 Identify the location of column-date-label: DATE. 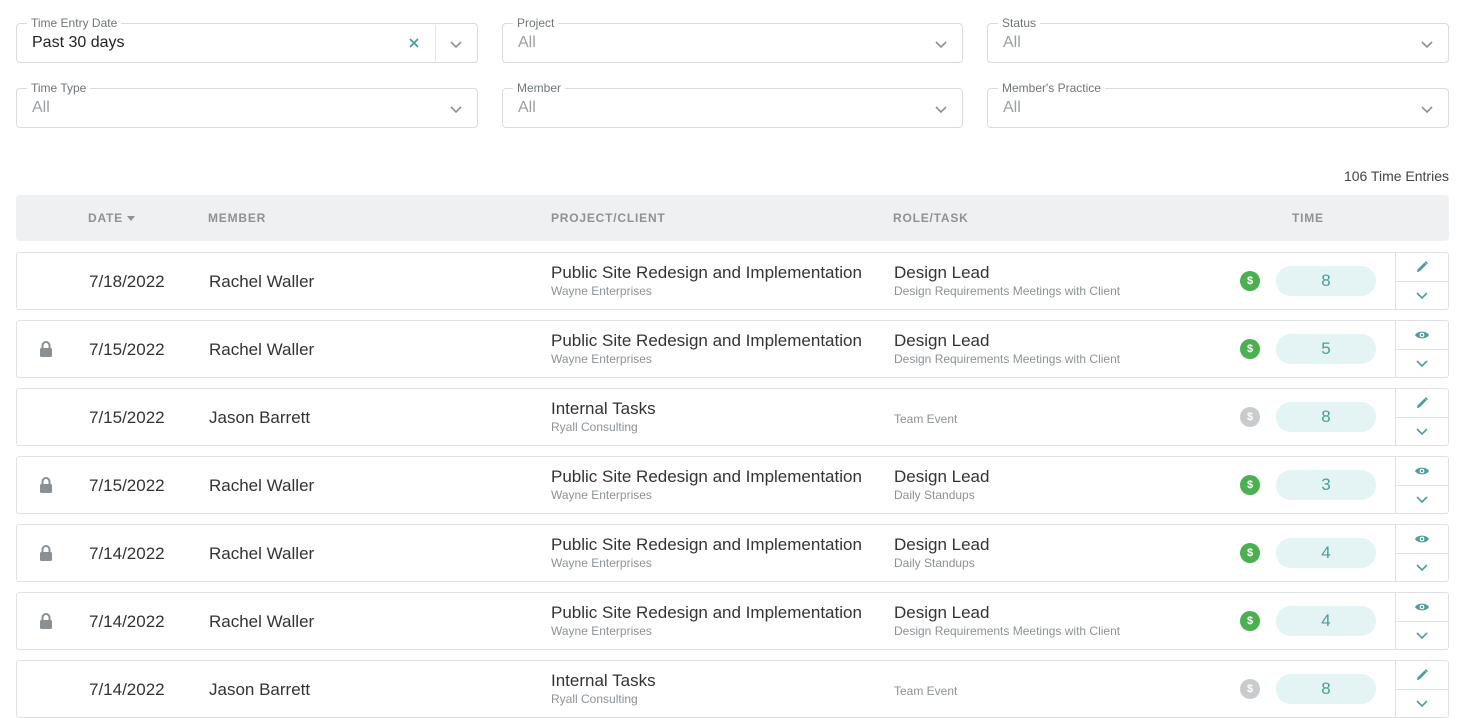
(105, 218).